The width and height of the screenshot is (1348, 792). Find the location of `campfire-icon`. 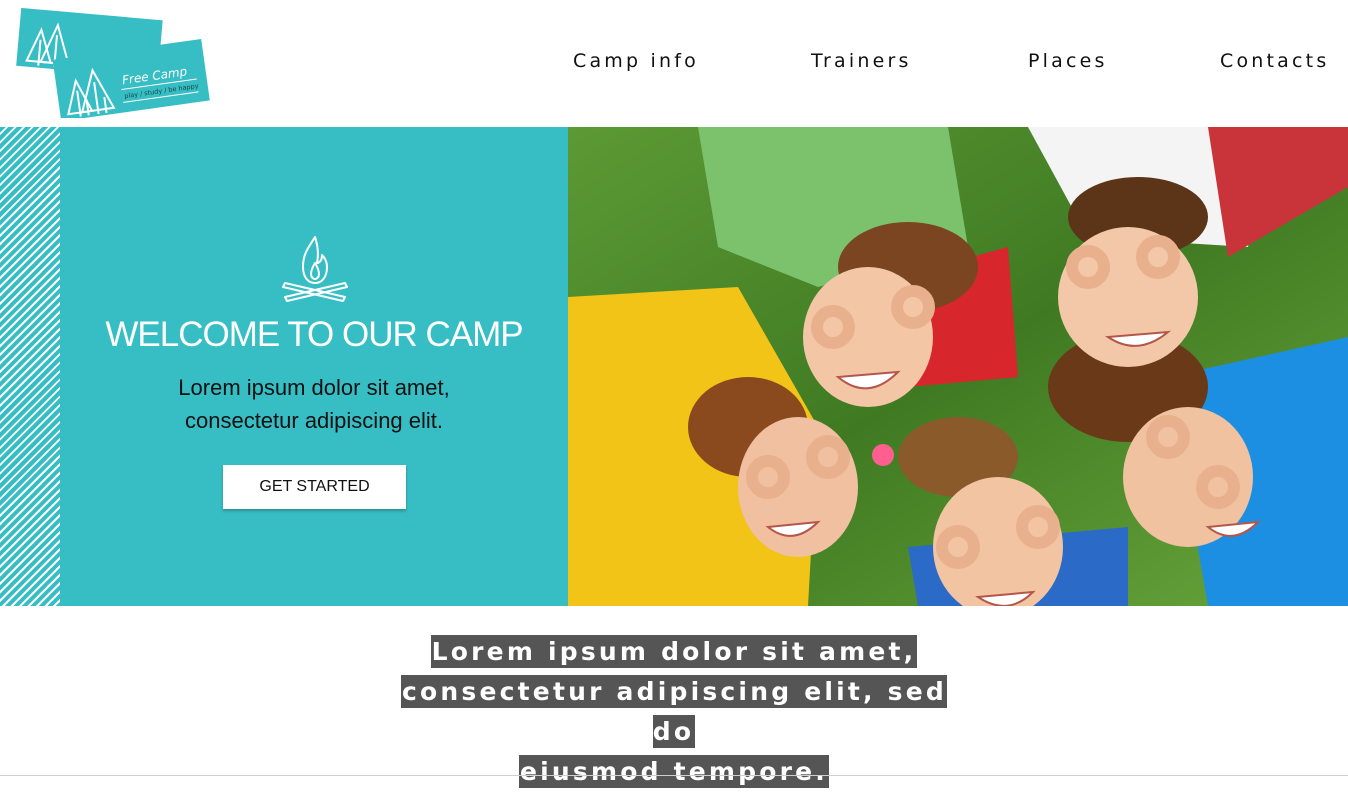

campfire-icon is located at coordinates (315, 269).